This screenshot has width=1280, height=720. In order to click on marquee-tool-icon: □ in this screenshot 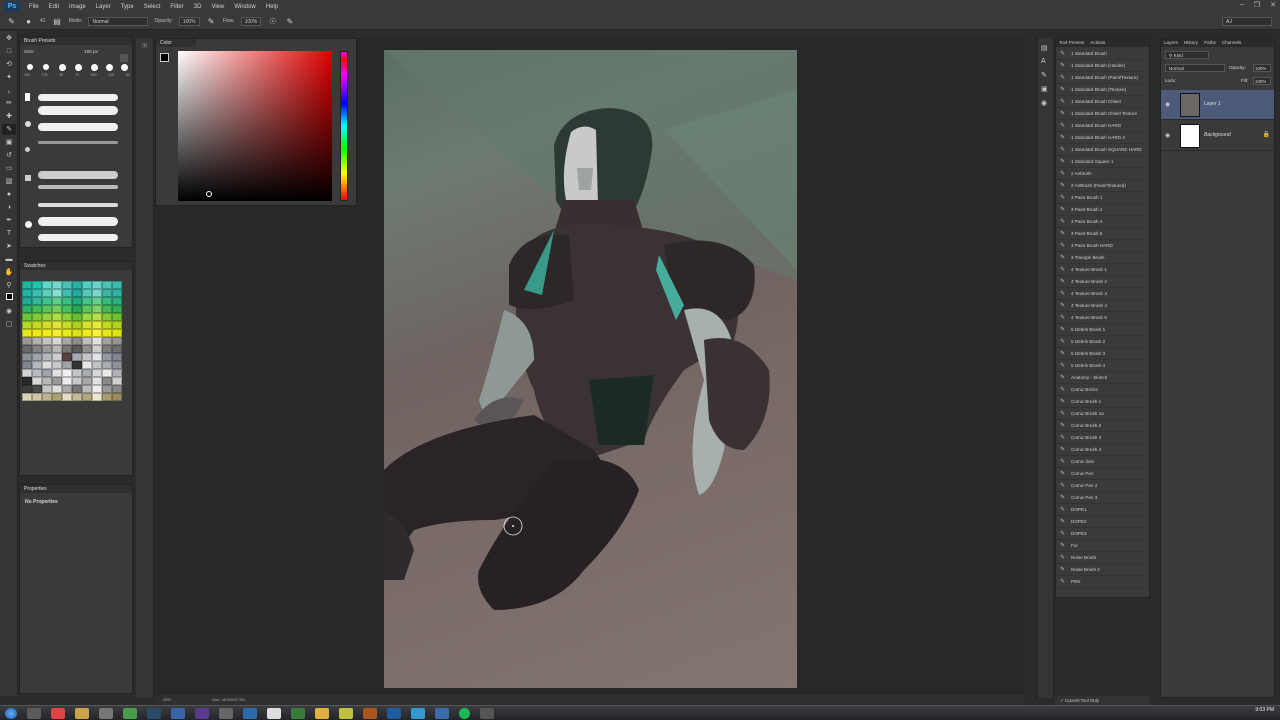, I will do `click(9, 51)`.